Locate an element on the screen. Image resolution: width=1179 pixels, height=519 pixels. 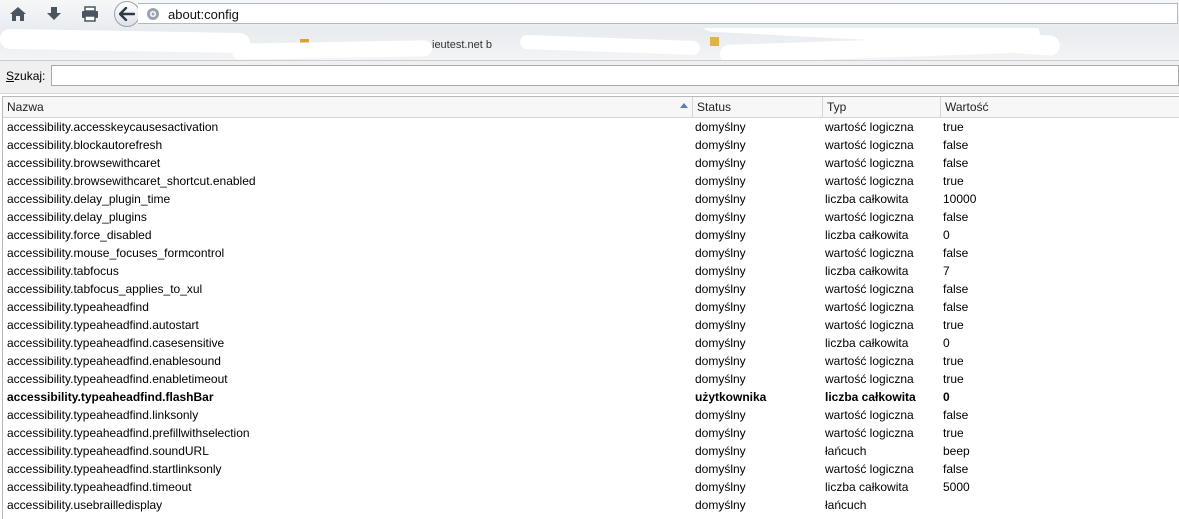
pref-value-cell: 10000 is located at coordinates (960, 199).